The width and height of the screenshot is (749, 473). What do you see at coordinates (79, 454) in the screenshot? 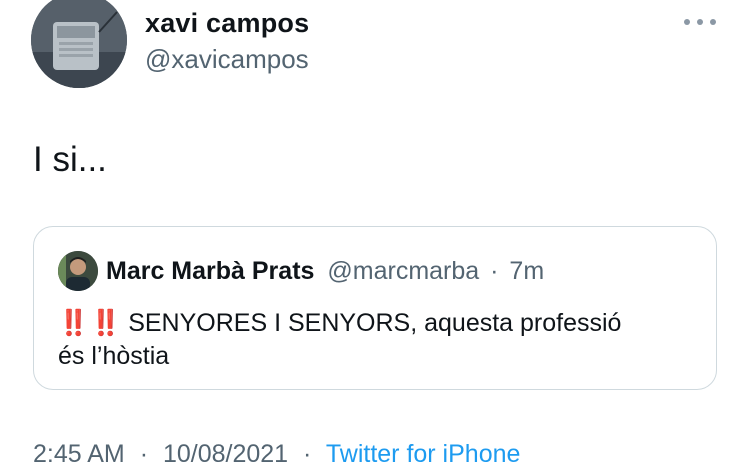
I see `tweet-time: 2:45 AM` at bounding box center [79, 454].